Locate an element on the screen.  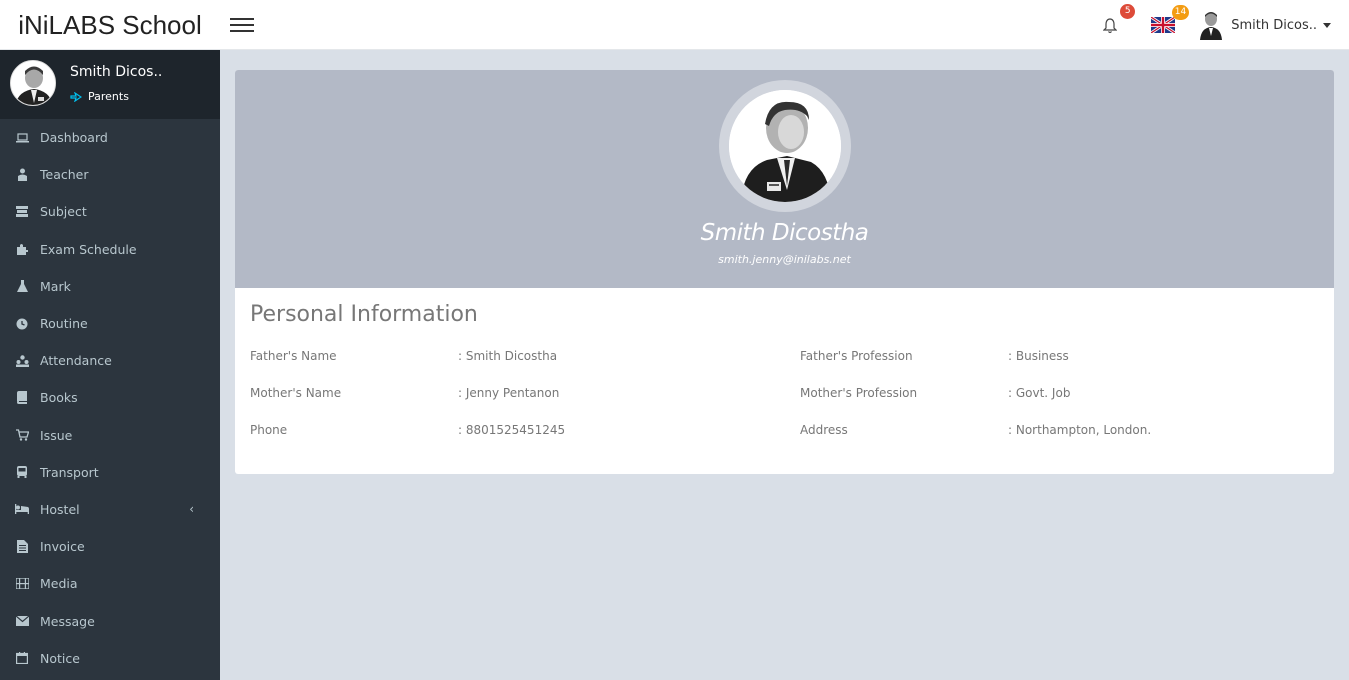
sidebar-item-label: Mark is located at coordinates (55, 286).